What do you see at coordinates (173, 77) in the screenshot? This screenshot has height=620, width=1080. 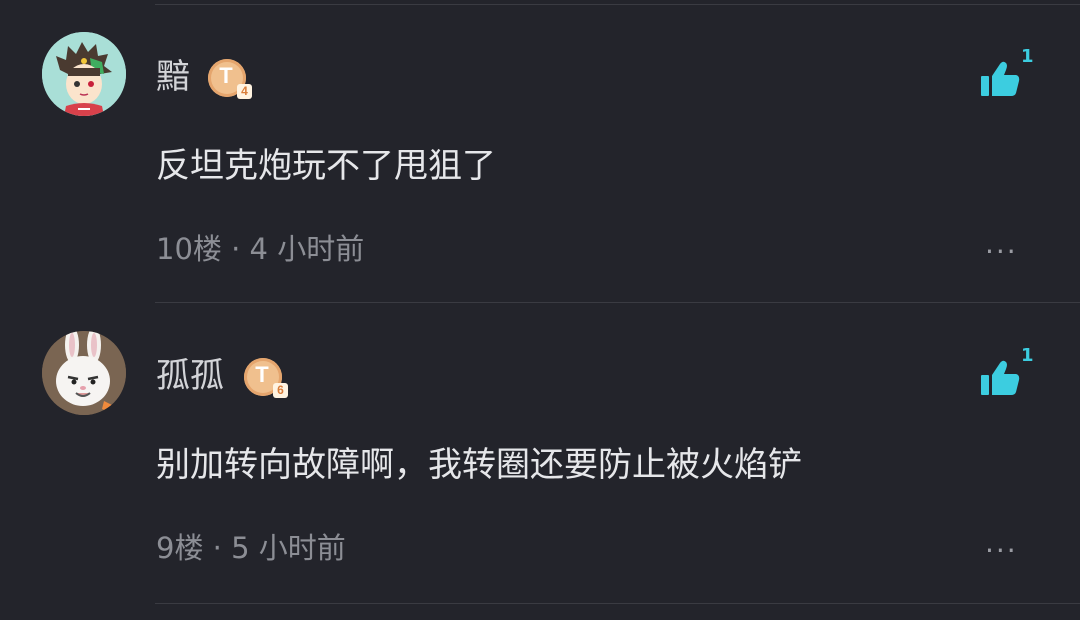 I see `username: 黯` at bounding box center [173, 77].